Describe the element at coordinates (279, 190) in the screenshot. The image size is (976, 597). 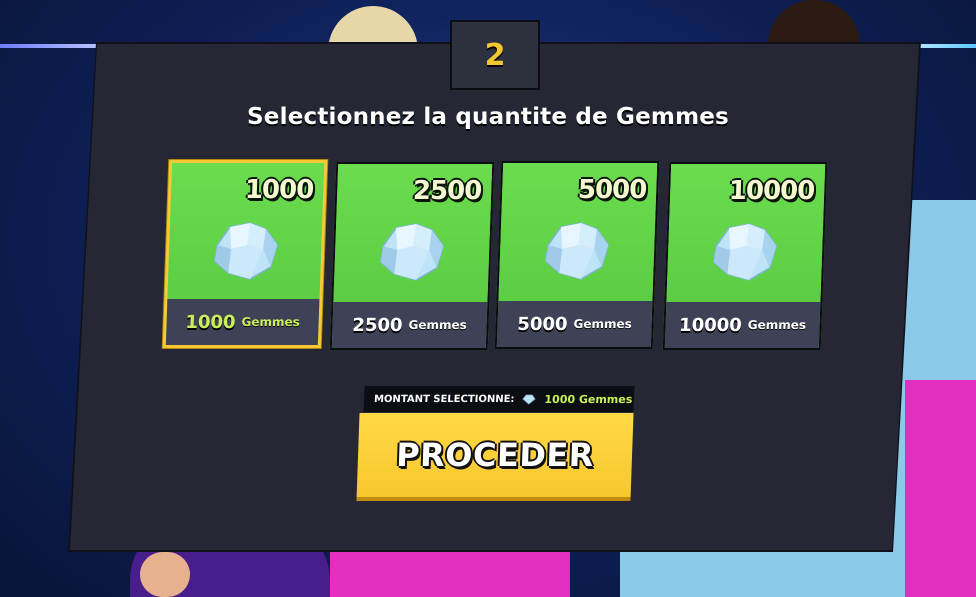
I see `pack-amount: 1000` at that location.